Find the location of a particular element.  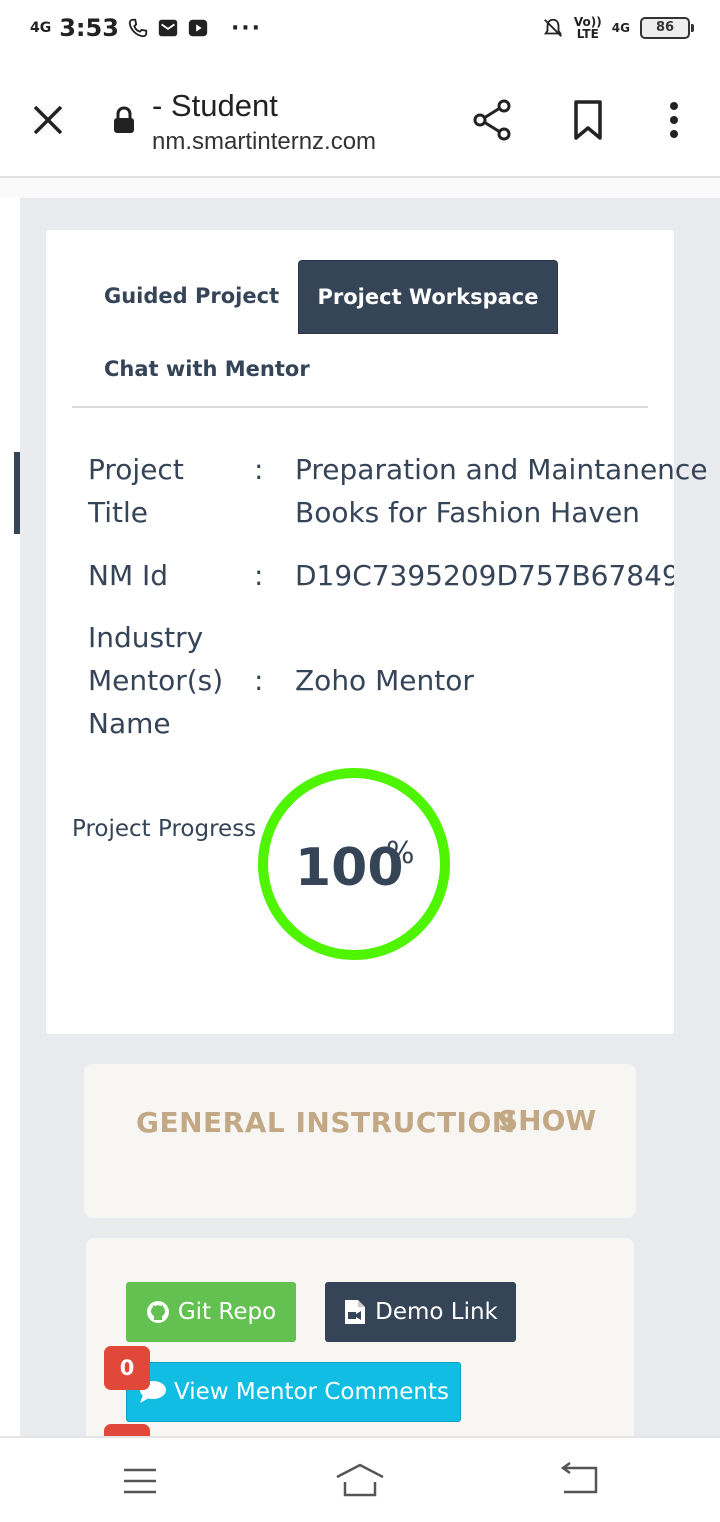

demo-link-label: Demo Link is located at coordinates (436, 1312).